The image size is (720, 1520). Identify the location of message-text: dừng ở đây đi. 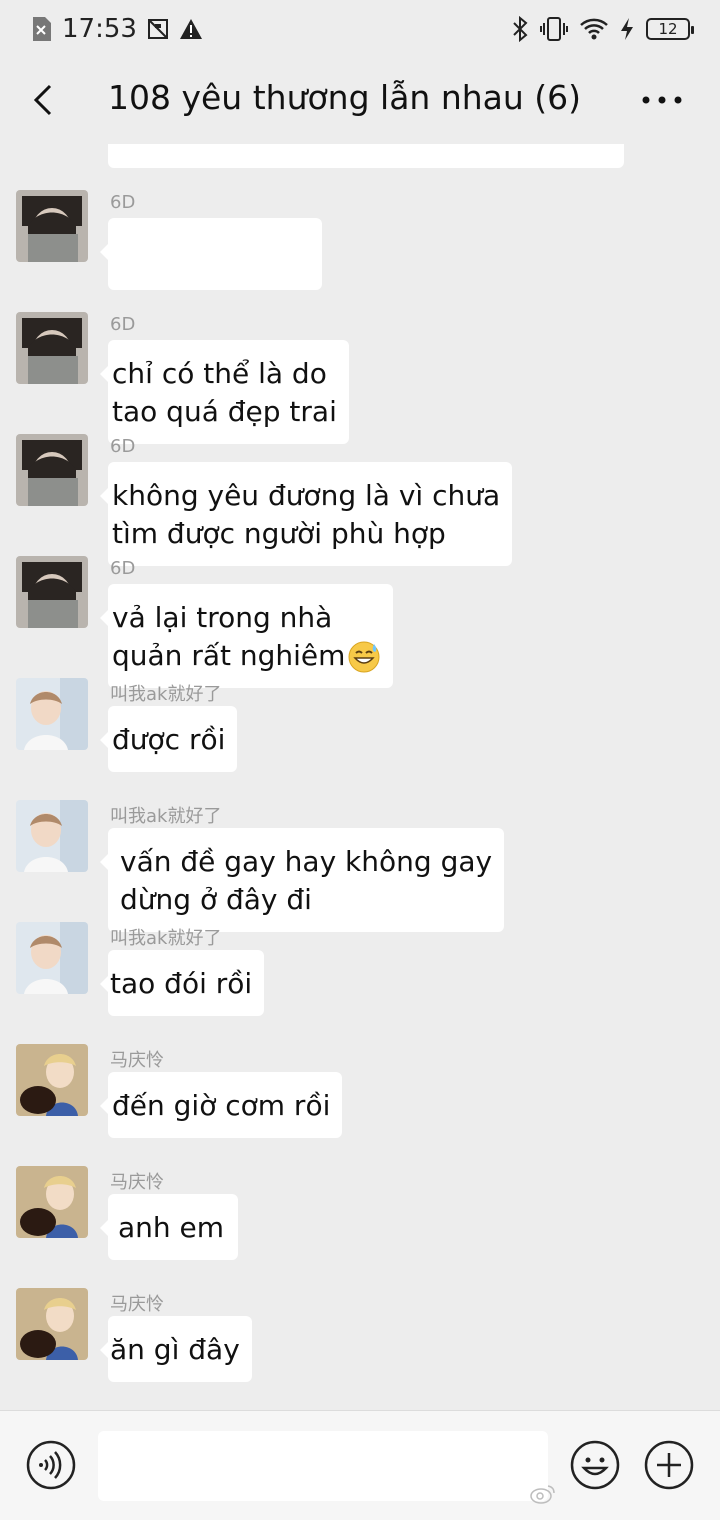
(216, 899).